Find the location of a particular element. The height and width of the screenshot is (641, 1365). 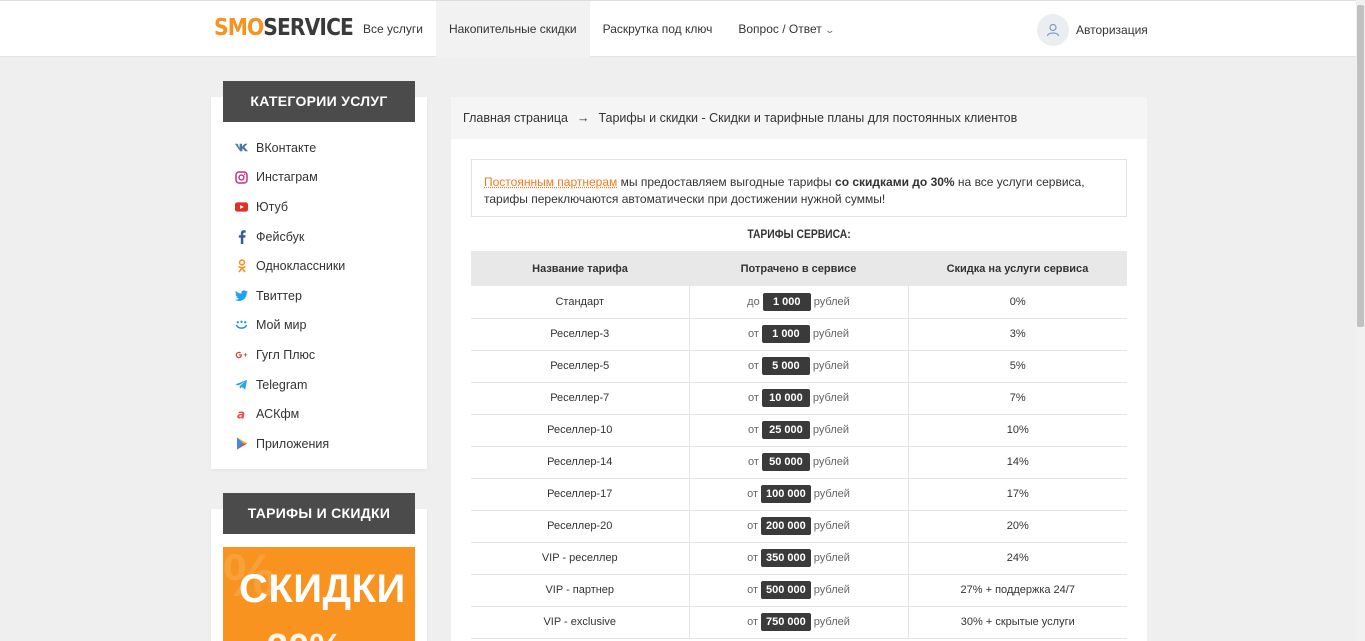

sidebar-item-label: АСКфм is located at coordinates (278, 414).